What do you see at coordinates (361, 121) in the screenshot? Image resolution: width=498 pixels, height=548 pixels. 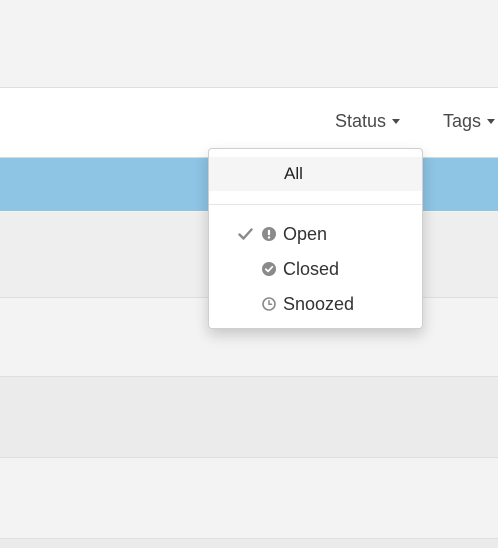 I see `status-filter-label: Status` at bounding box center [361, 121].